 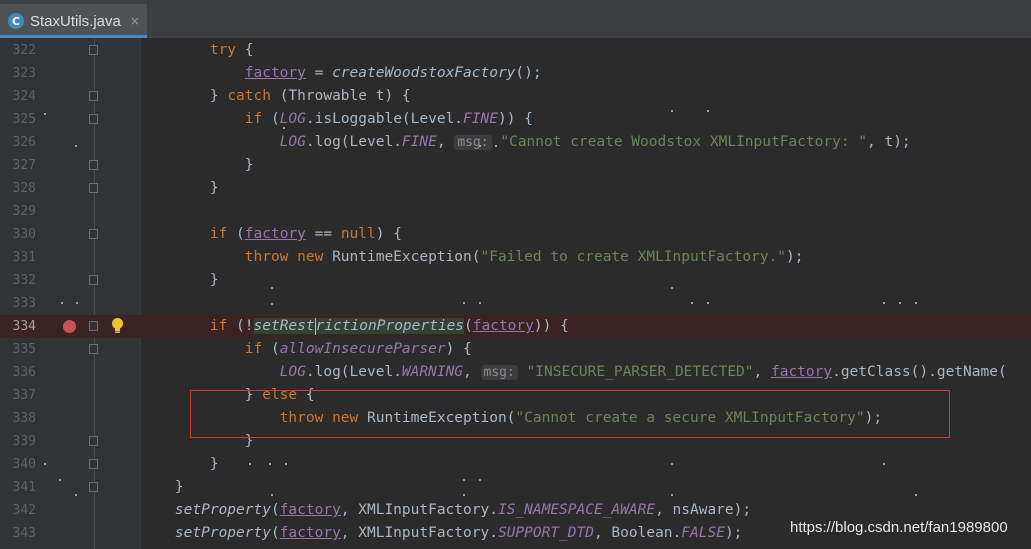 What do you see at coordinates (73, 21) in the screenshot?
I see `tab-staxutils-java: C StaxUtils.java ×` at bounding box center [73, 21].